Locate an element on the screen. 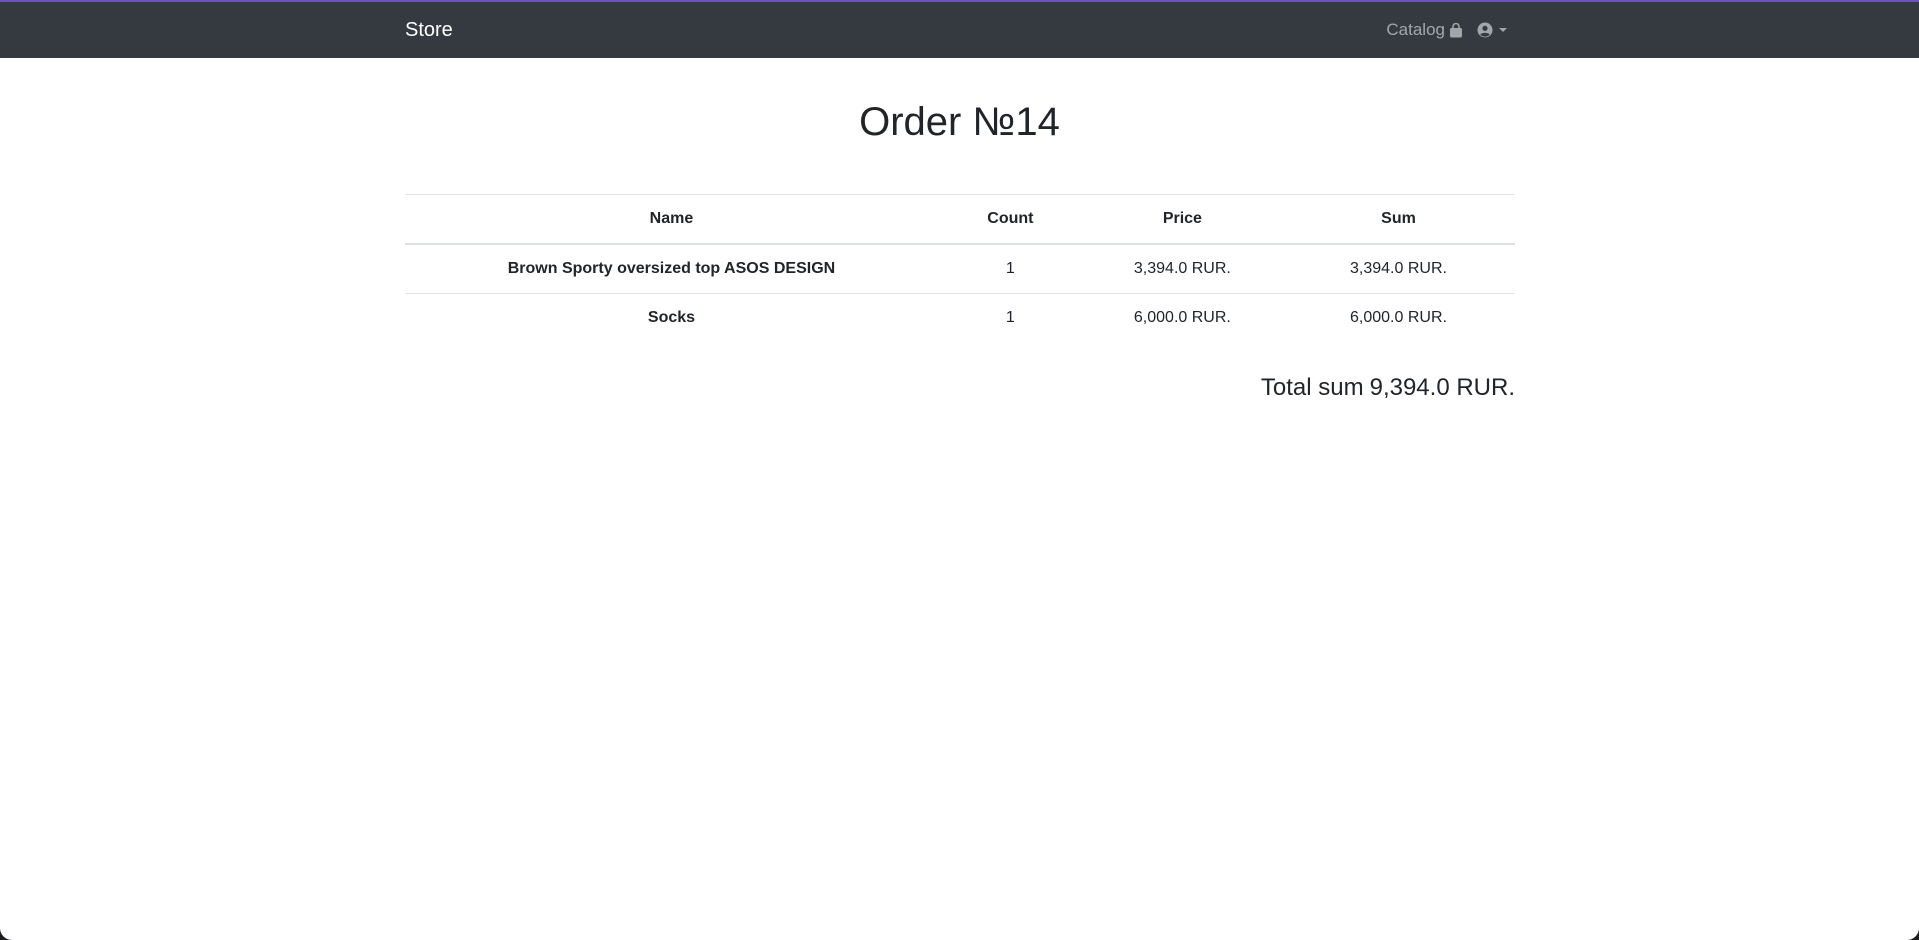  total-sum-label: Total sum is located at coordinates (1312, 387).